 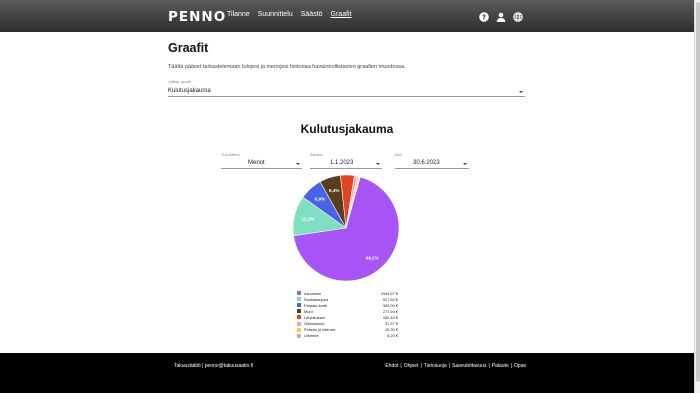 What do you see at coordinates (347, 293) in the screenshot?
I see `legend-row: Asuminen 2944,67 €` at bounding box center [347, 293].